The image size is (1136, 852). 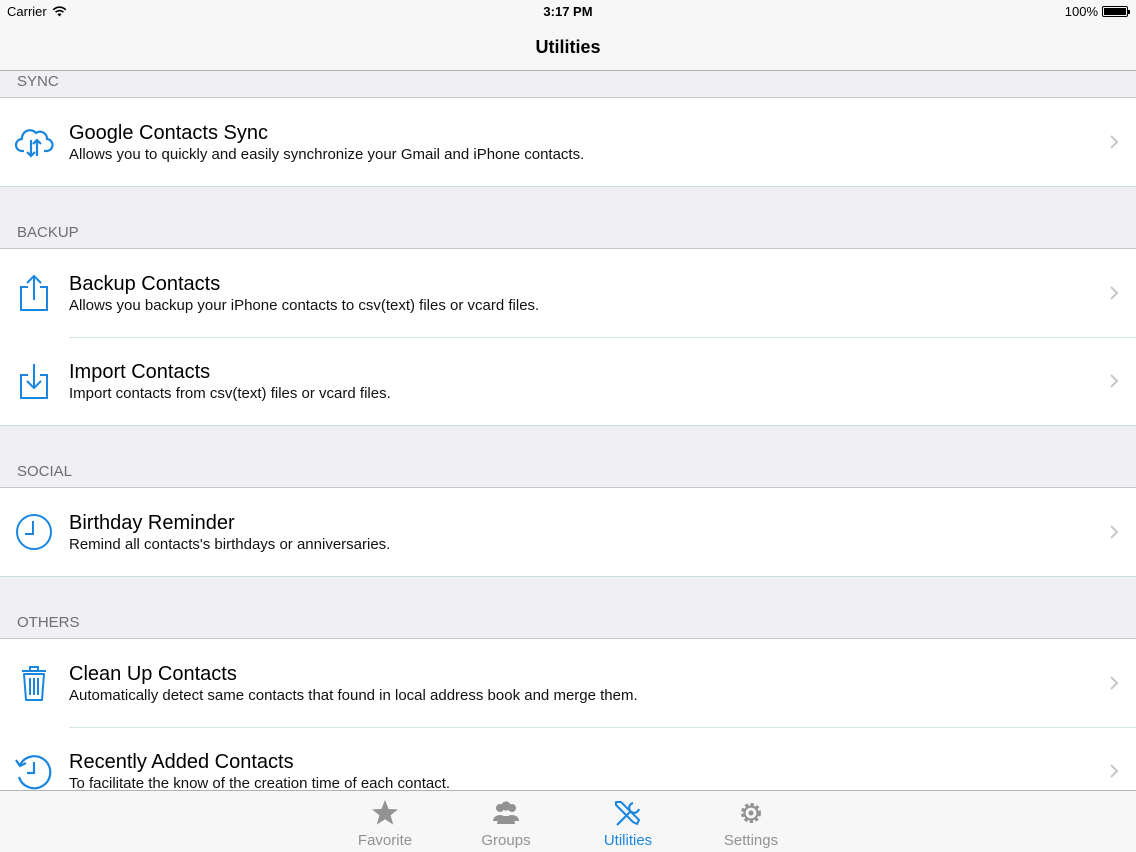 I want to click on status-time: 3:17 PM, so click(x=568, y=11).